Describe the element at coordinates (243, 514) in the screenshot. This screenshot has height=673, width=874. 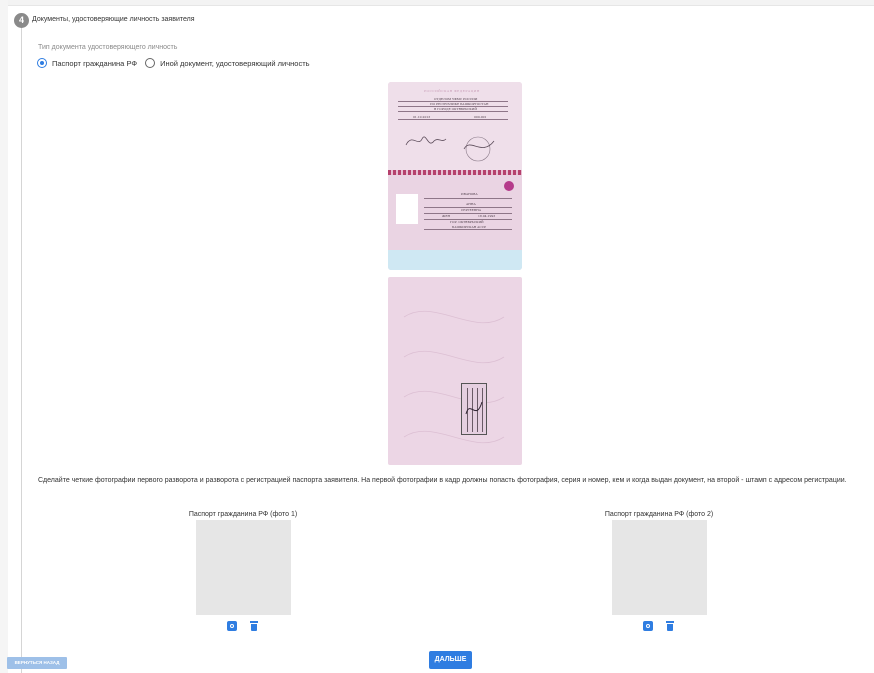
I see `photo-1-label: Паспорт гражданина РФ (фото 1)` at that location.